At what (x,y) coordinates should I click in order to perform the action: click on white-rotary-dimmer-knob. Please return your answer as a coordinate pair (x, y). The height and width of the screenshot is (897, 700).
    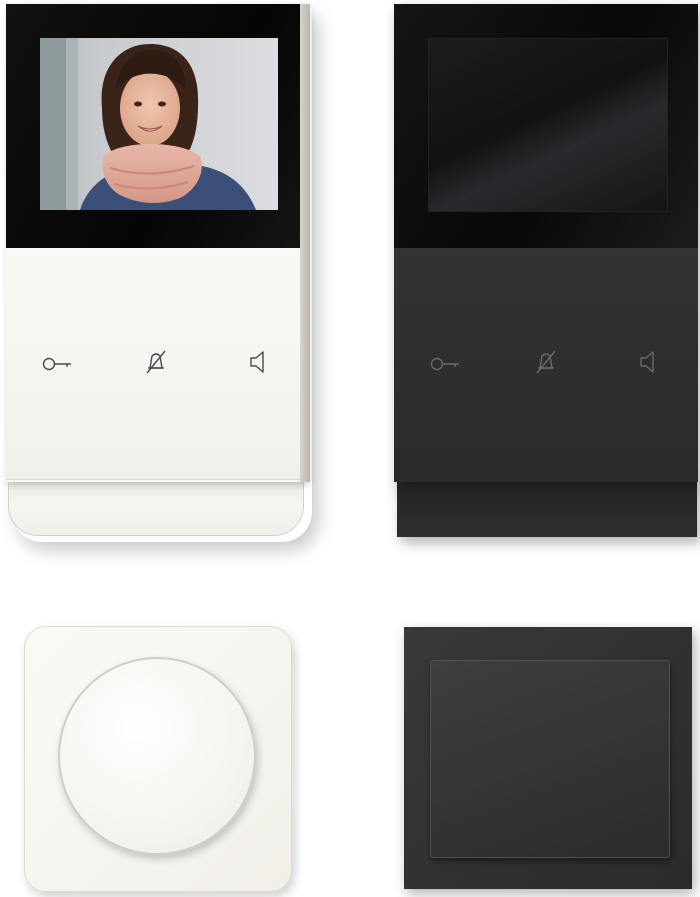
    Looking at the image, I should click on (157, 756).